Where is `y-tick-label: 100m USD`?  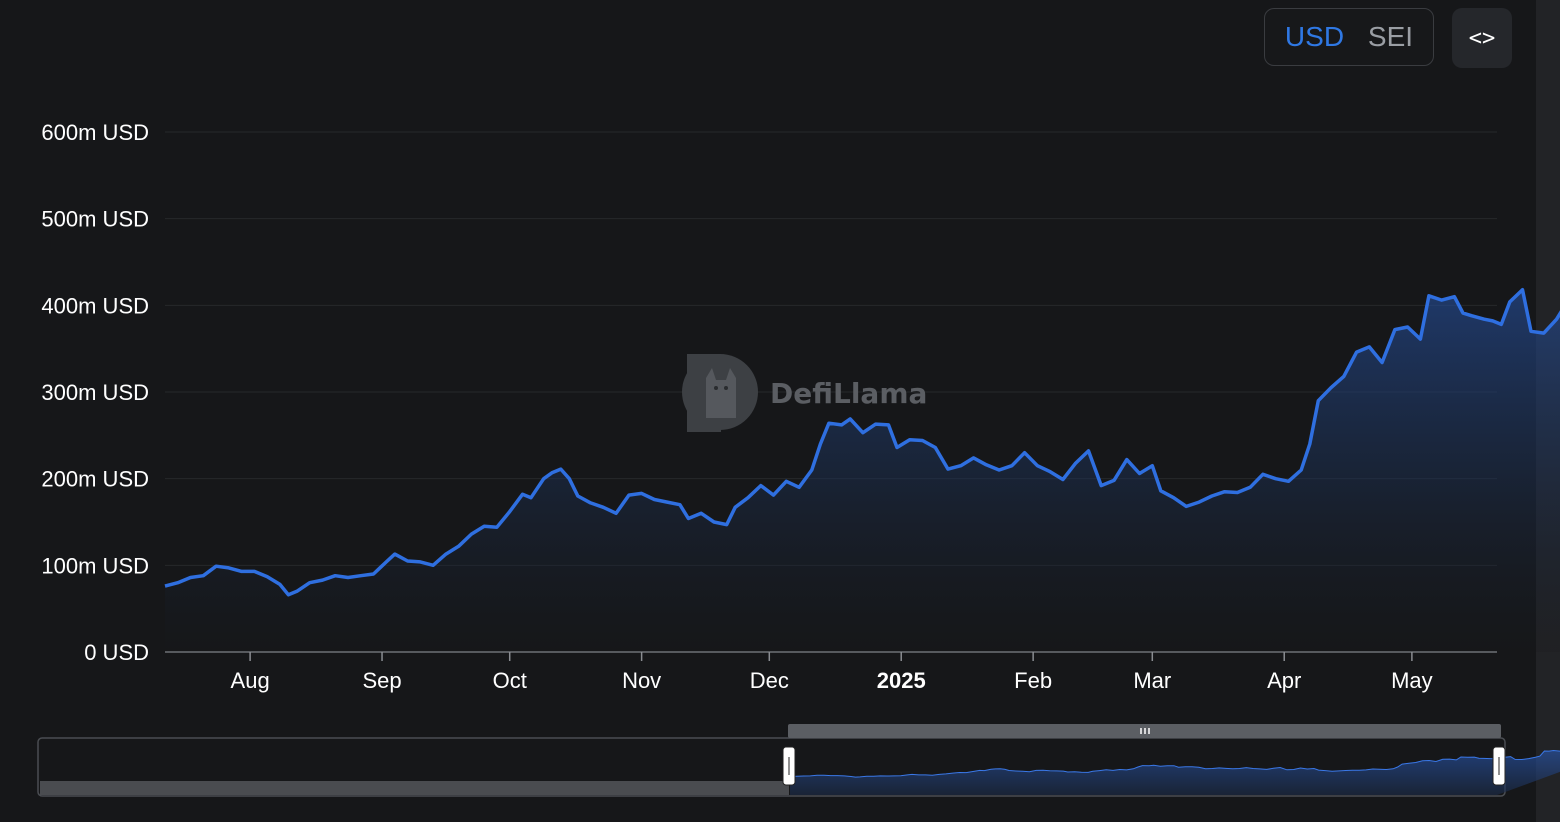 y-tick-label: 100m USD is located at coordinates (95, 565).